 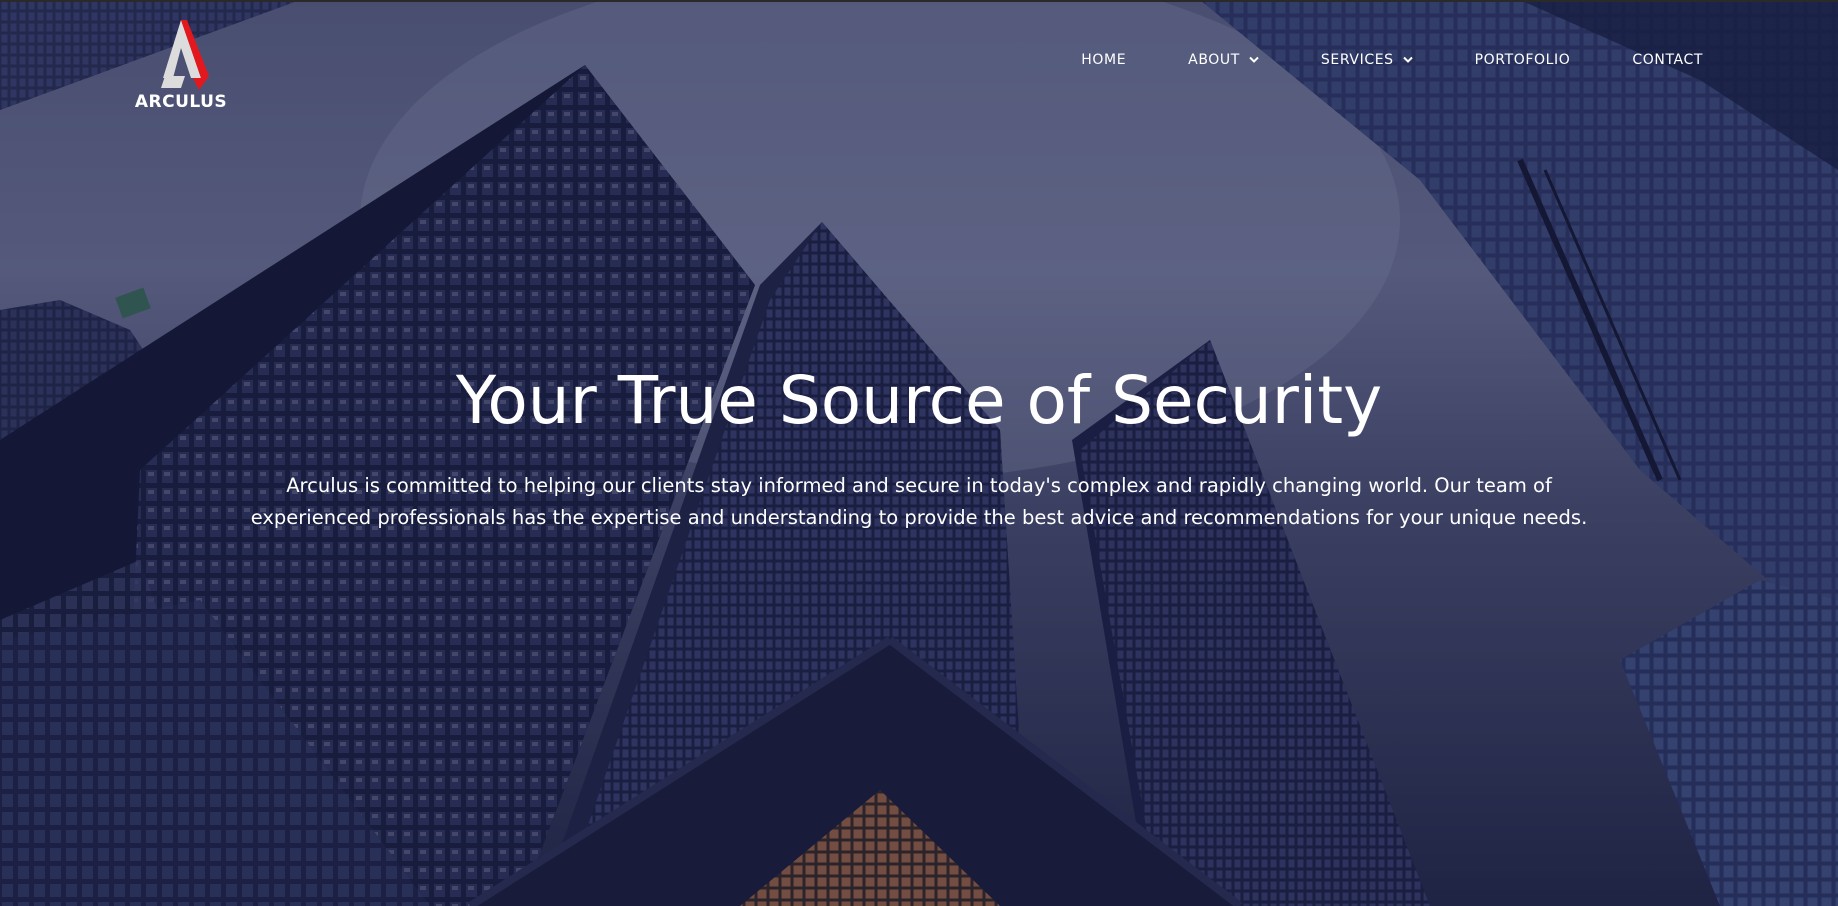 What do you see at coordinates (185, 55) in the screenshot?
I see `arculus-a-logo-icon` at bounding box center [185, 55].